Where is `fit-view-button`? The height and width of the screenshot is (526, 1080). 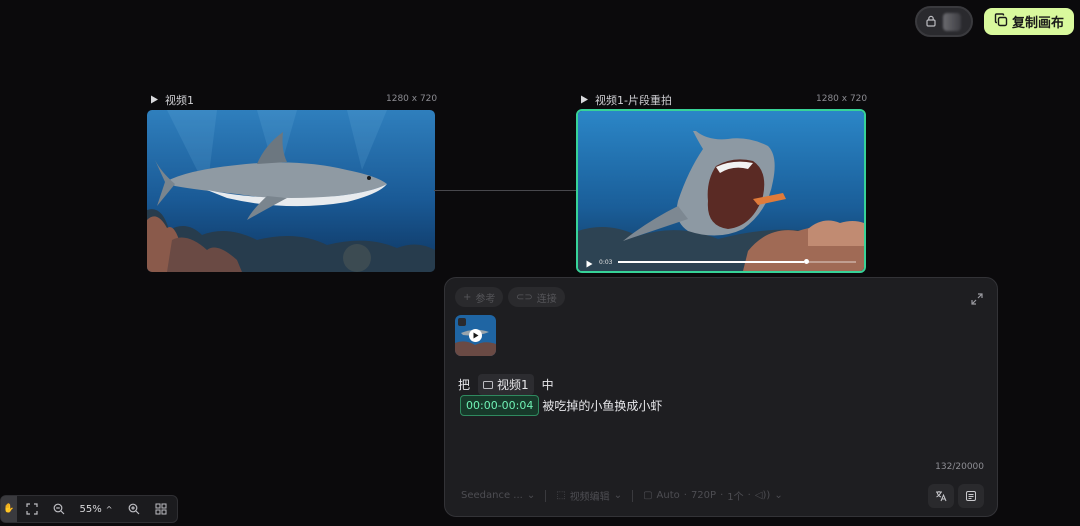
fit-view-button is located at coordinates (32, 509).